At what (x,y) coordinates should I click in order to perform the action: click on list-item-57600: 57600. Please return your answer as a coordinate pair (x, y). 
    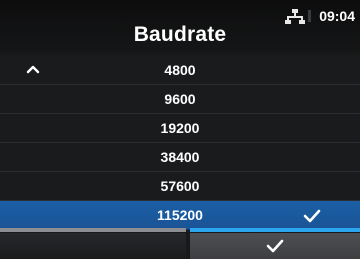
    Looking at the image, I should click on (180, 186).